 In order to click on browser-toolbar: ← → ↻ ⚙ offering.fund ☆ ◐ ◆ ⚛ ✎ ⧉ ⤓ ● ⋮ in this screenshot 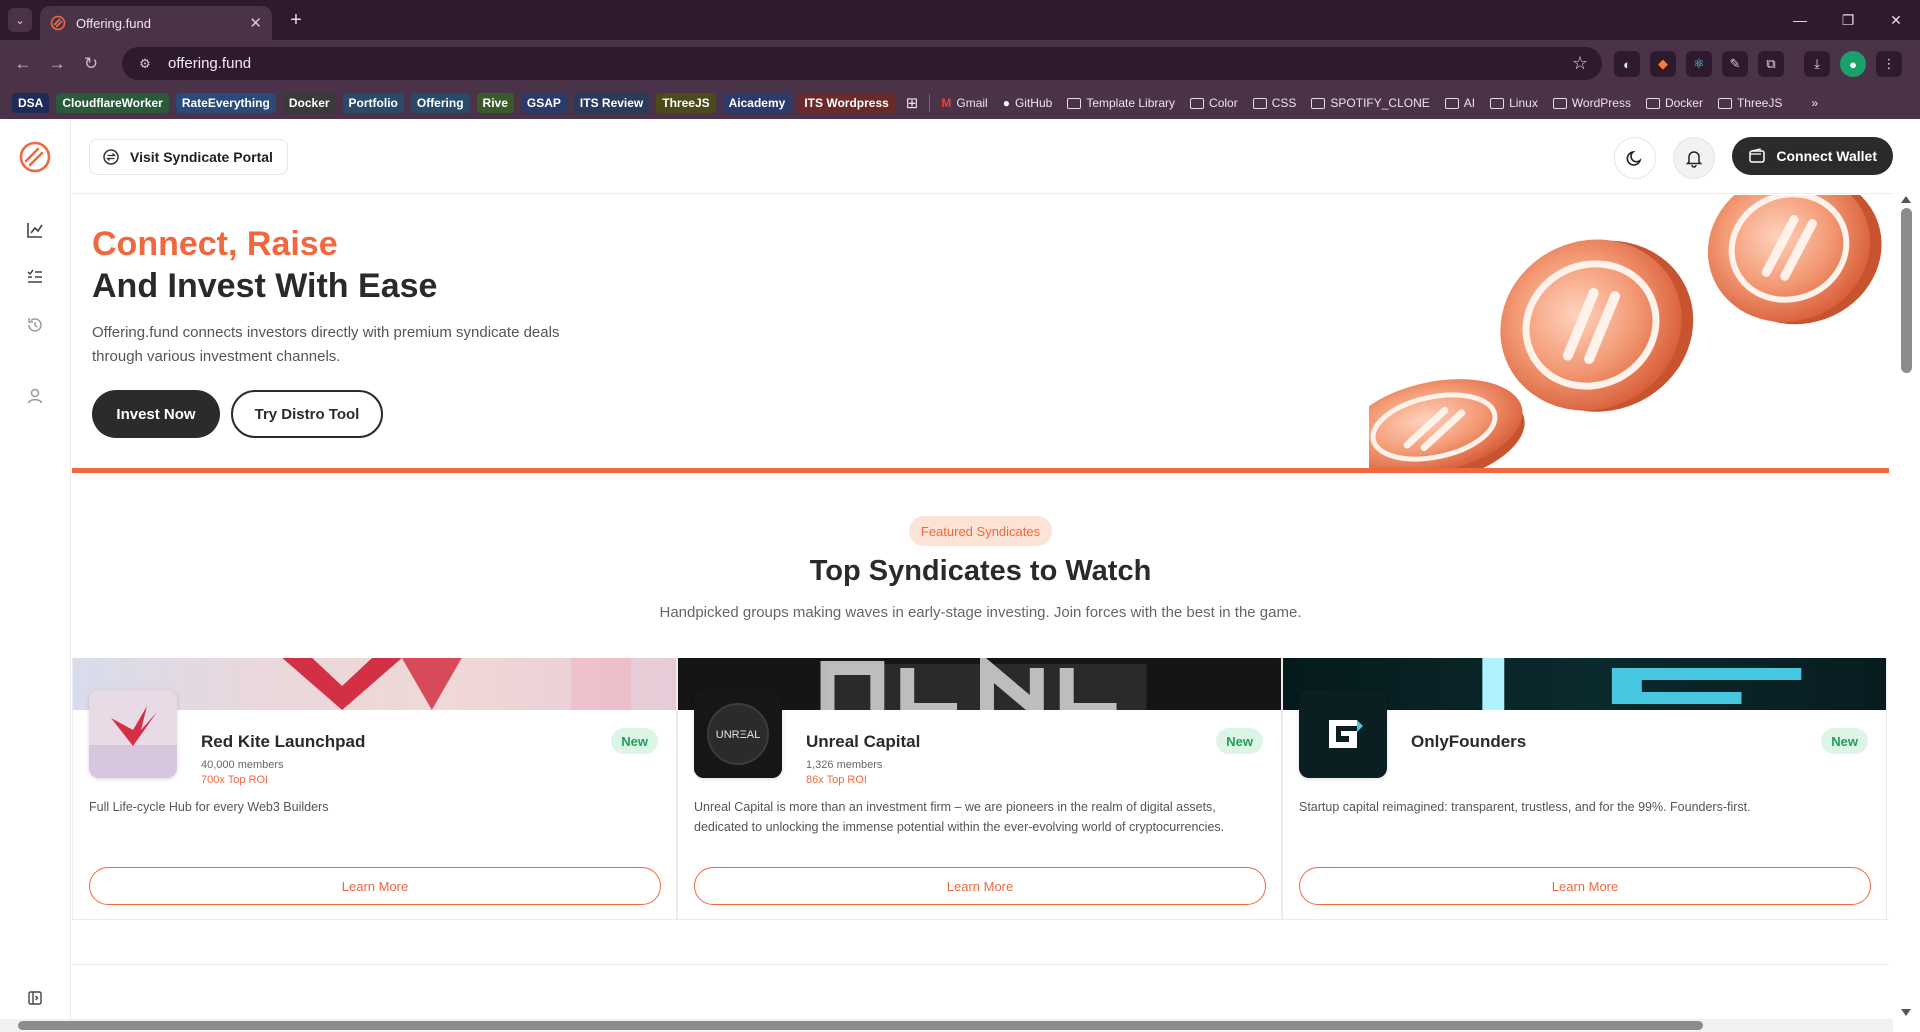, I will do `click(960, 63)`.